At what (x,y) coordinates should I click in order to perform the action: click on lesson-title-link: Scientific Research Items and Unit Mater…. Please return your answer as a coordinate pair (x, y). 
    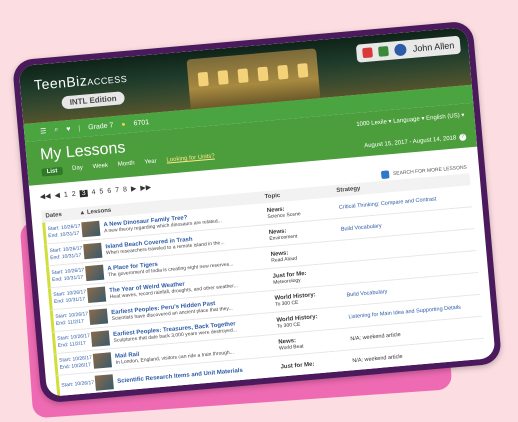
    Looking at the image, I should click on (180, 375).